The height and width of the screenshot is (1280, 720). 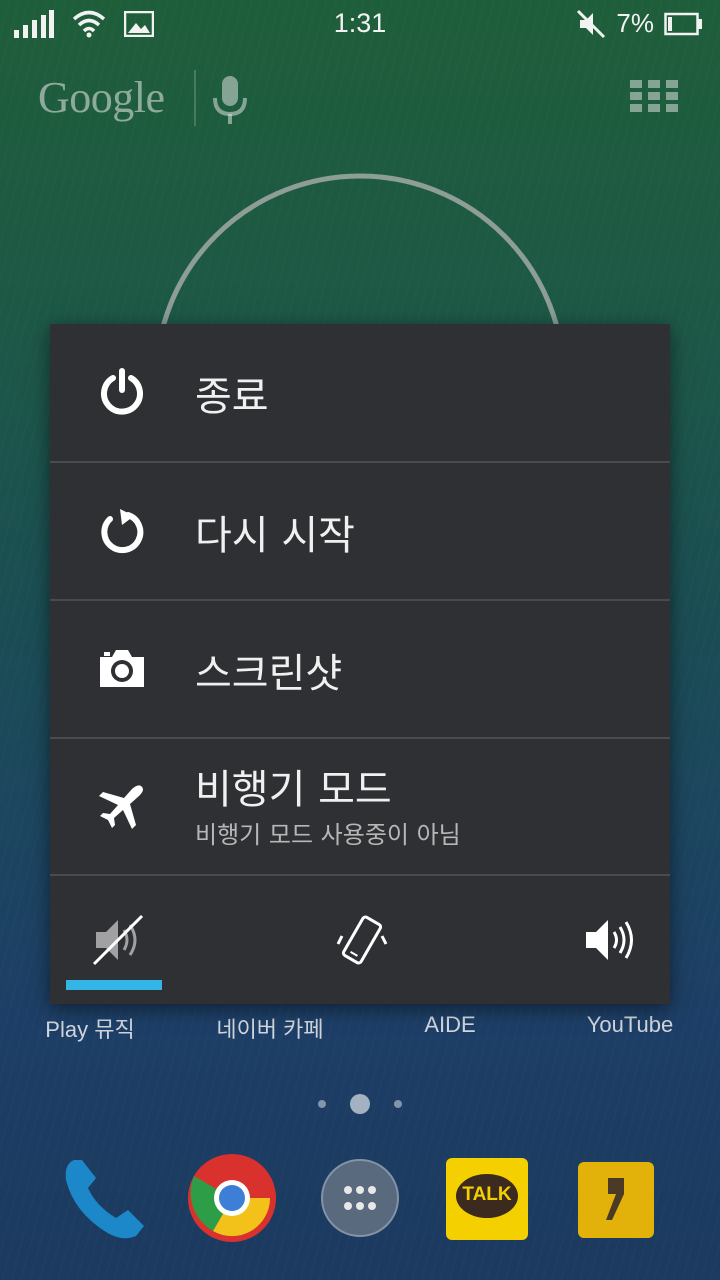 I want to click on silent-icon, so click(x=118, y=940).